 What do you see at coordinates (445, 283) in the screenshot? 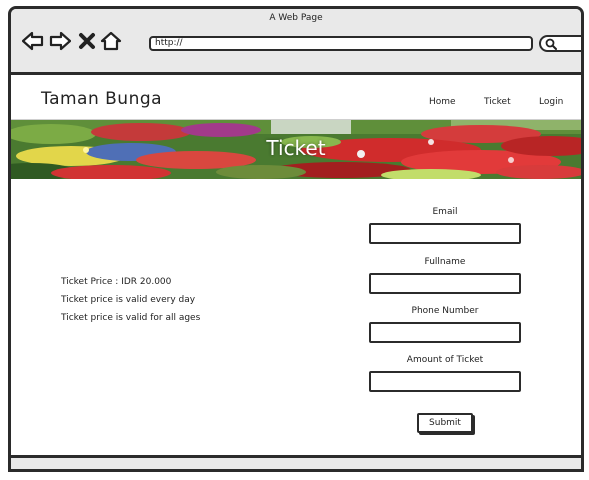
I see `fullname-field` at bounding box center [445, 283].